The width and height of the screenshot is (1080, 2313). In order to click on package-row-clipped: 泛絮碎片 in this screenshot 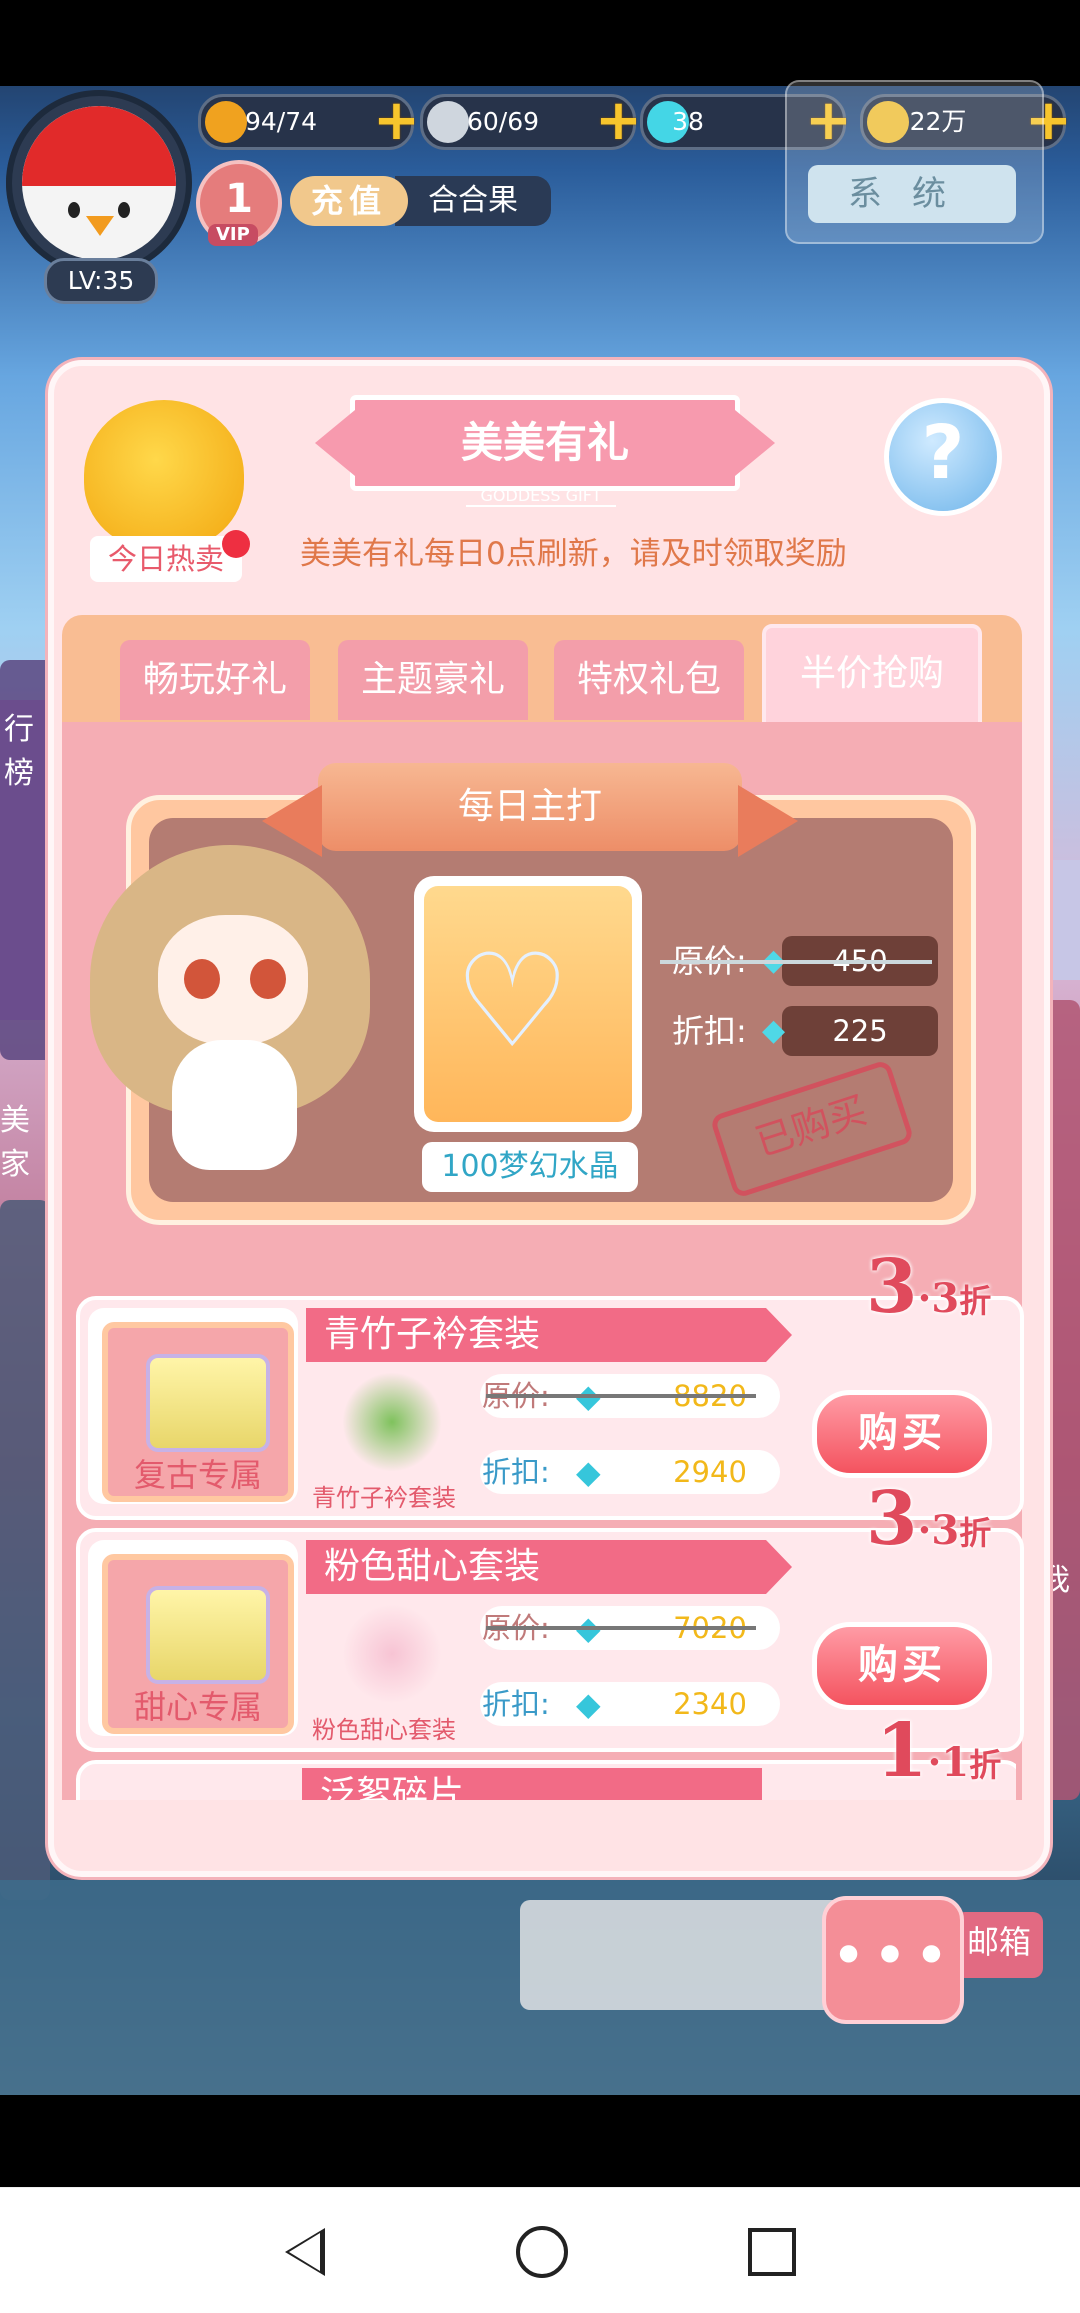, I will do `click(546, 1780)`.